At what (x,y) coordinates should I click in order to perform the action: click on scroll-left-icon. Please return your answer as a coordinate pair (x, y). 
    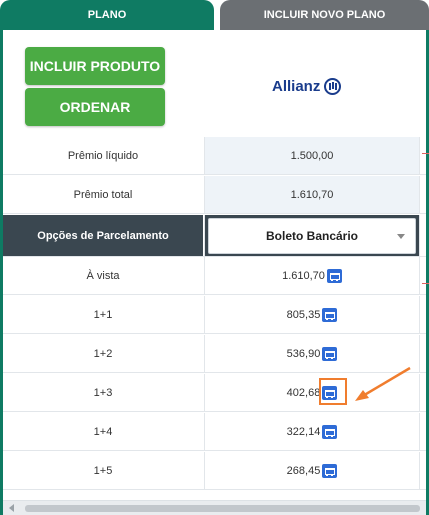
    Looking at the image, I should click on (11, 508).